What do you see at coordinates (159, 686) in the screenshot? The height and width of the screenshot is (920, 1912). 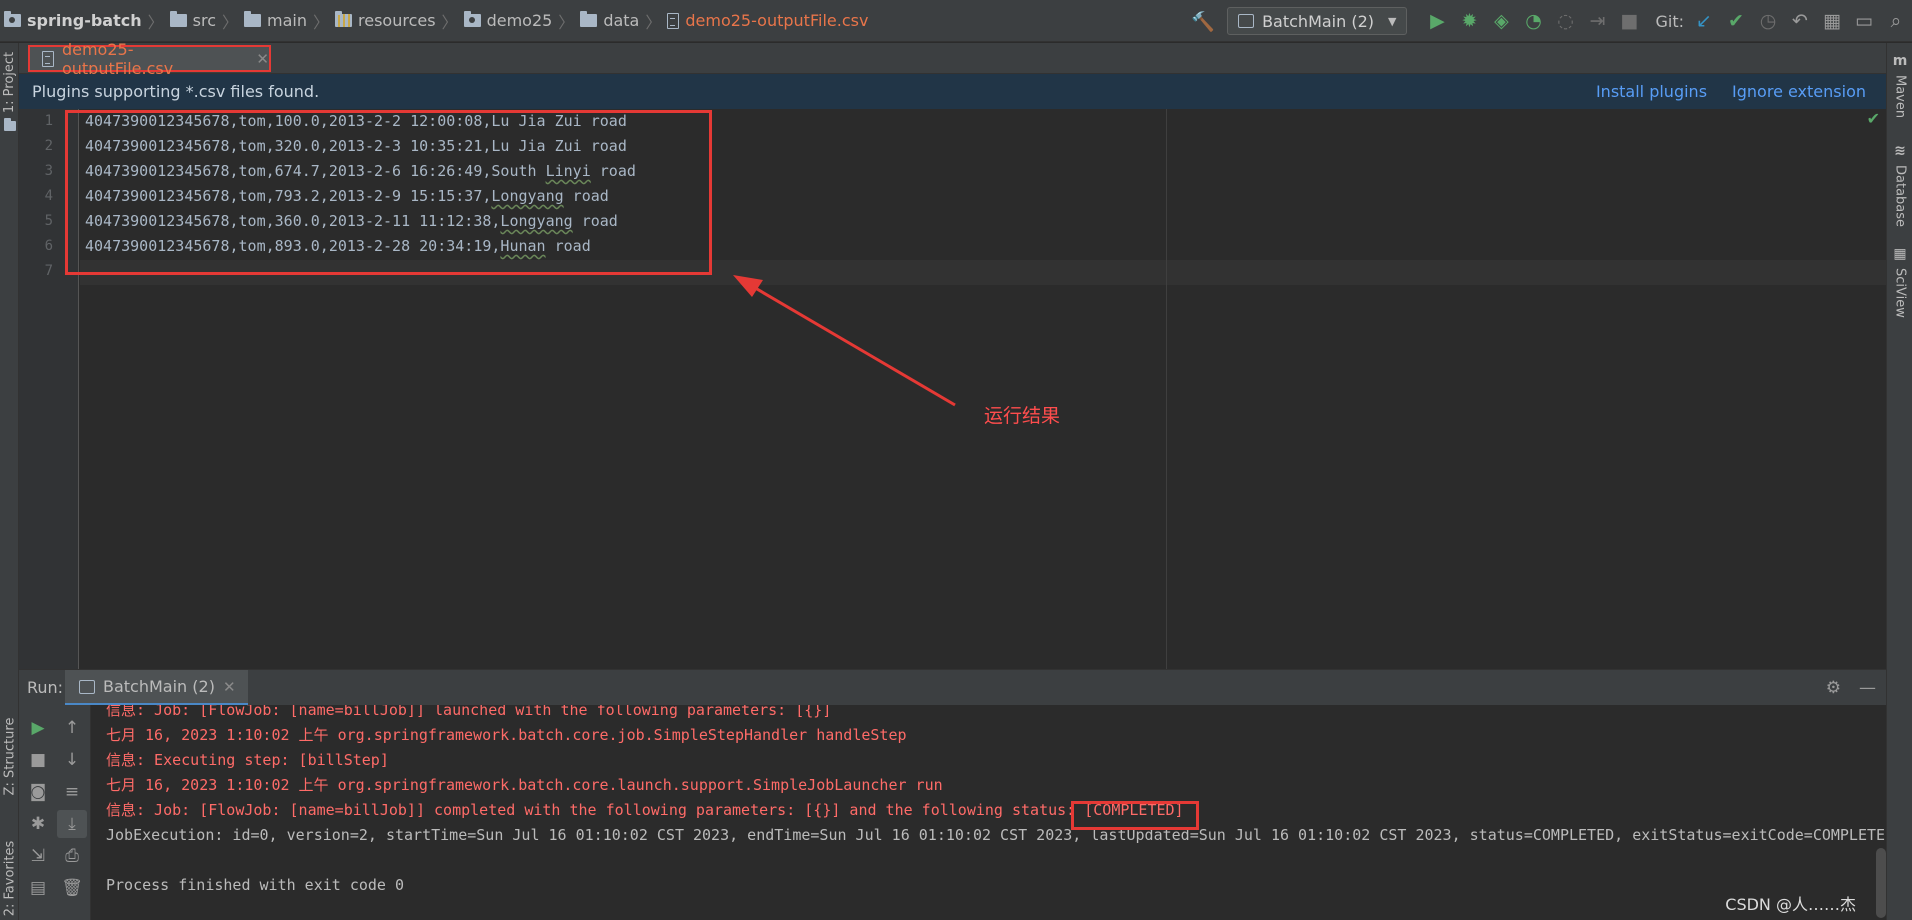 I see `run-tab-label: BatchMain (2)` at bounding box center [159, 686].